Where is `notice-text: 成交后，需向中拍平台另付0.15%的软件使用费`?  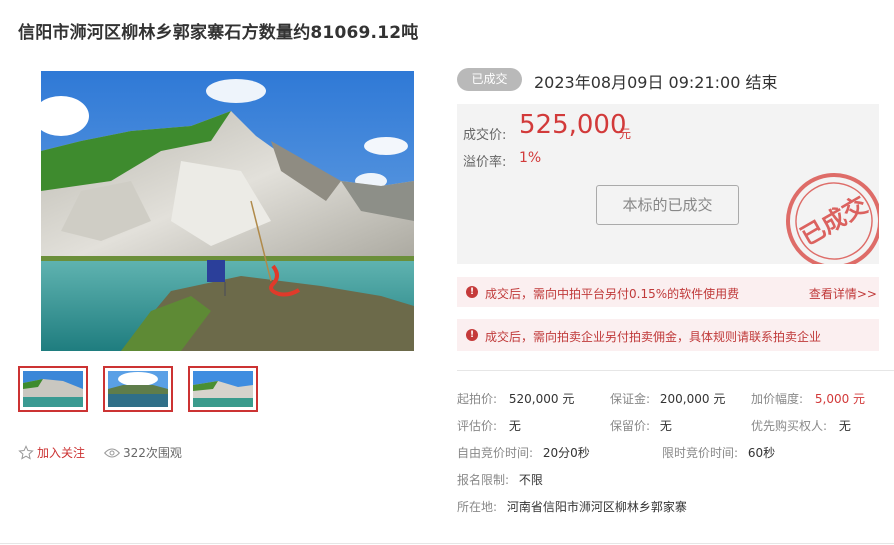 notice-text: 成交后，需向中拍平台另付0.15%的软件使用费 is located at coordinates (612, 294).